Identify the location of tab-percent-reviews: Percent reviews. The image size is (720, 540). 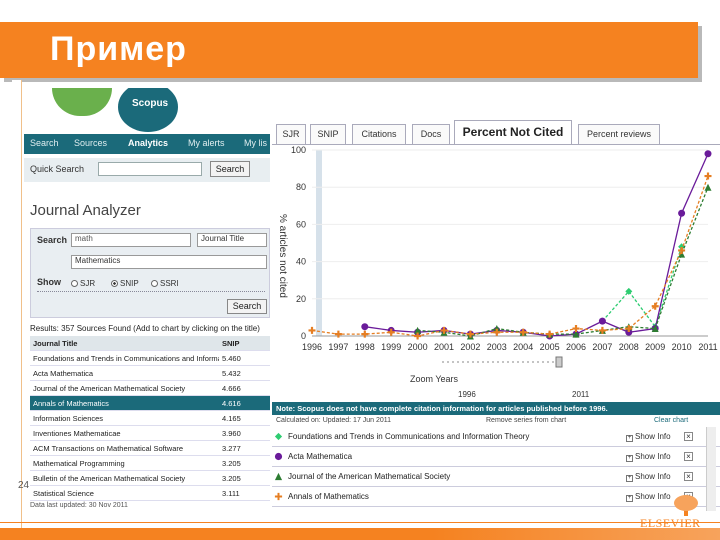
(619, 134).